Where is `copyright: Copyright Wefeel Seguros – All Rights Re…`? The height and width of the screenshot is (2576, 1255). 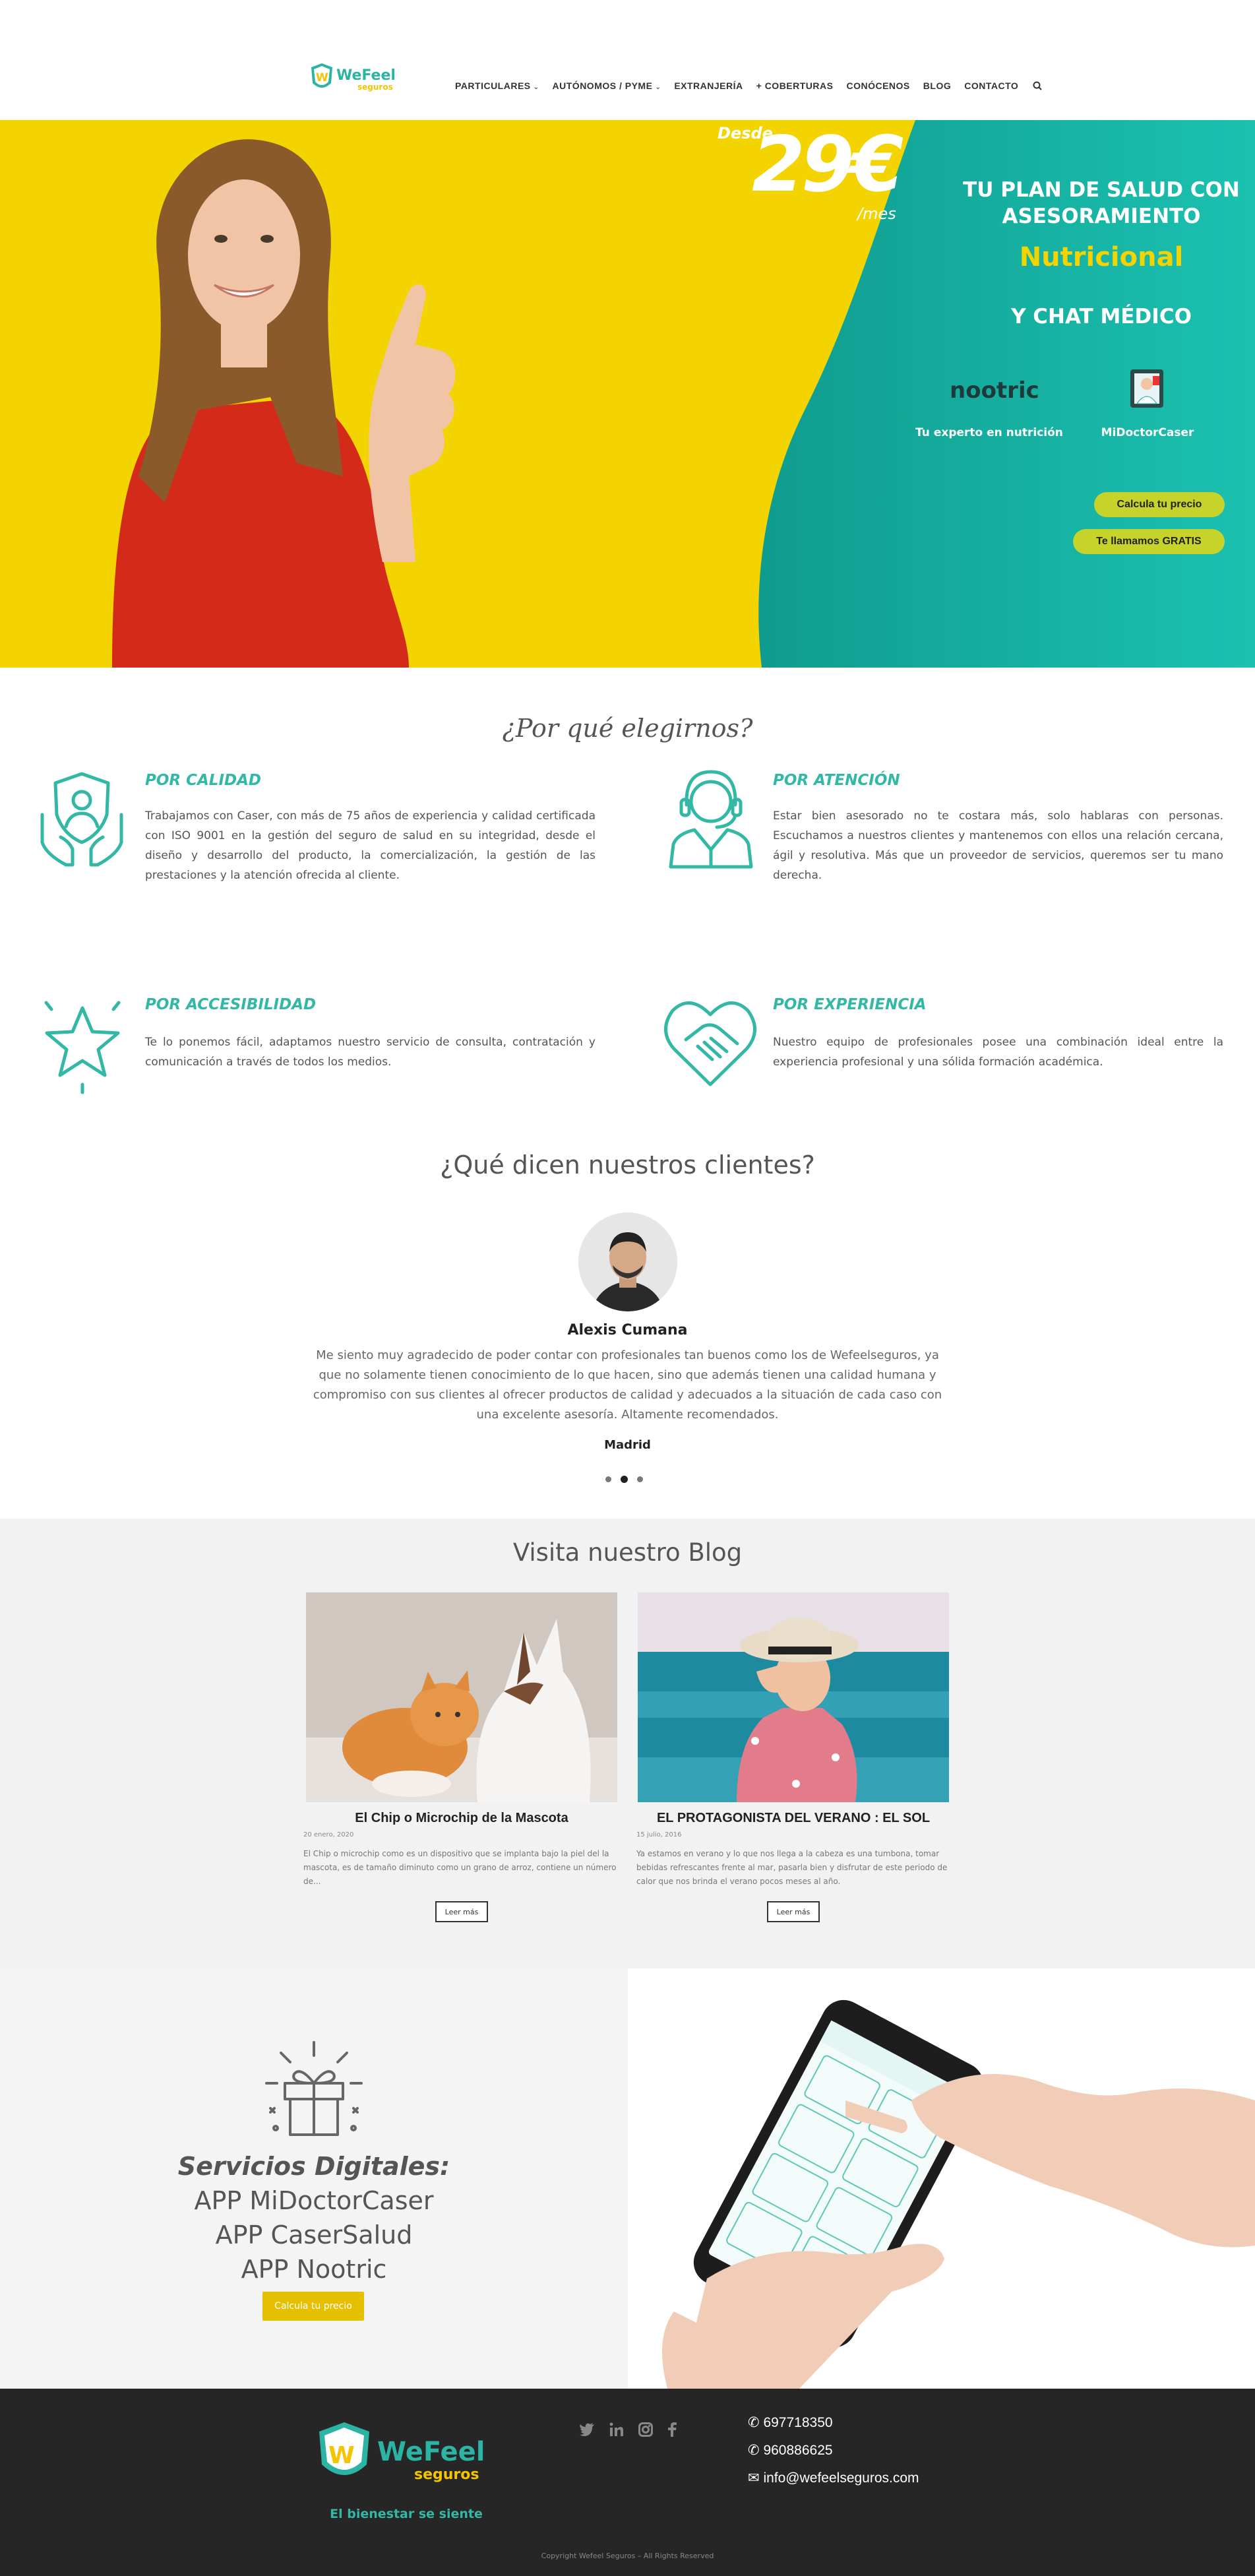 copyright: Copyright Wefeel Seguros – All Rights Re… is located at coordinates (627, 2556).